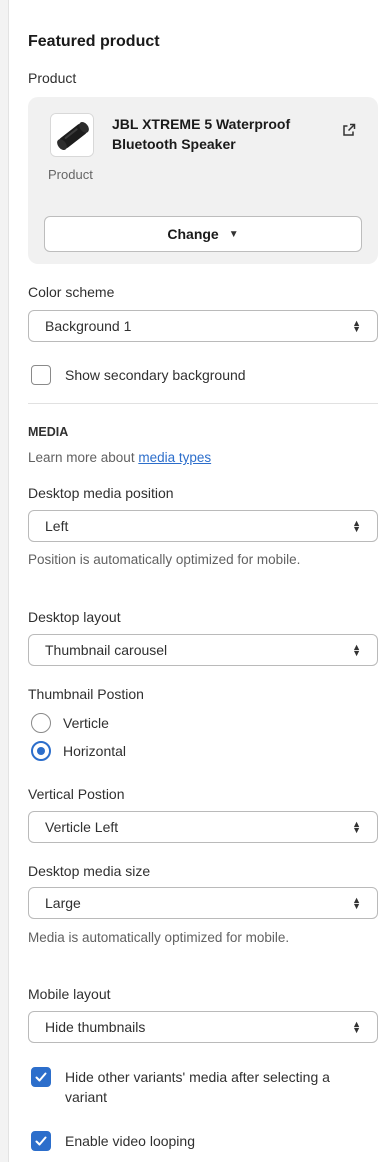 This screenshot has width=390, height=1162. What do you see at coordinates (41, 375) in the screenshot?
I see `secondary-background-checkbox` at bounding box center [41, 375].